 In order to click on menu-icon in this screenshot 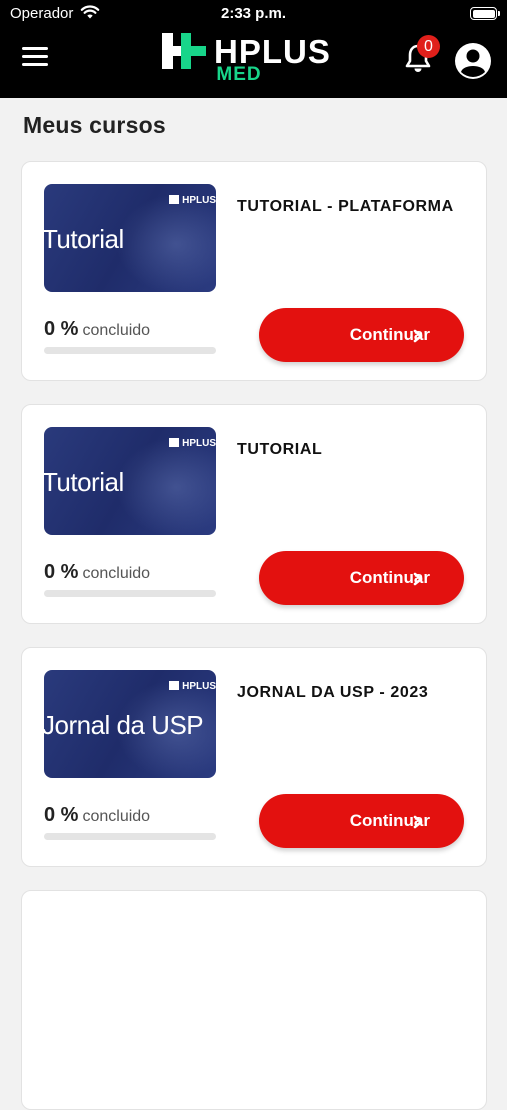, I will do `click(35, 48)`.